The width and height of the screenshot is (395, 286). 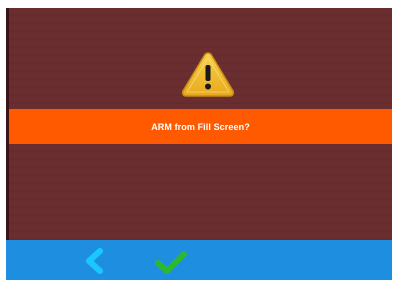 I want to click on checkmark-icon, so click(x=171, y=262).